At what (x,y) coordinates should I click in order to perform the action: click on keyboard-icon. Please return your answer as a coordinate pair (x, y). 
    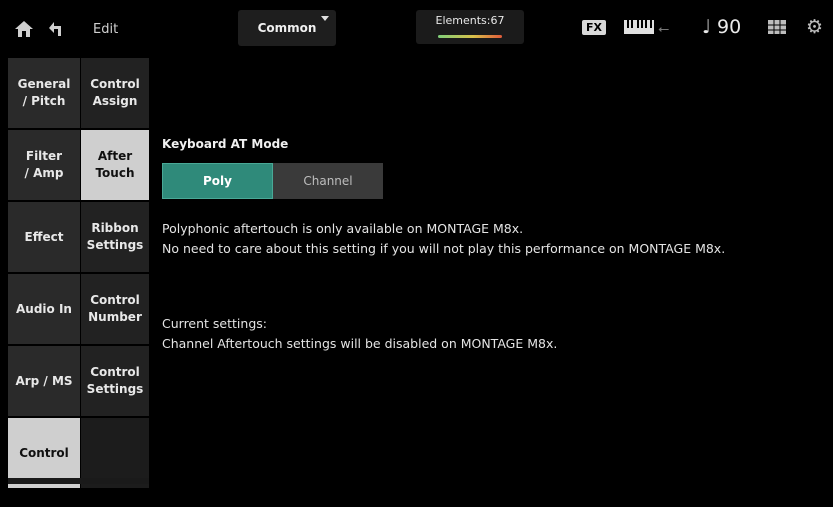
    Looking at the image, I should click on (639, 27).